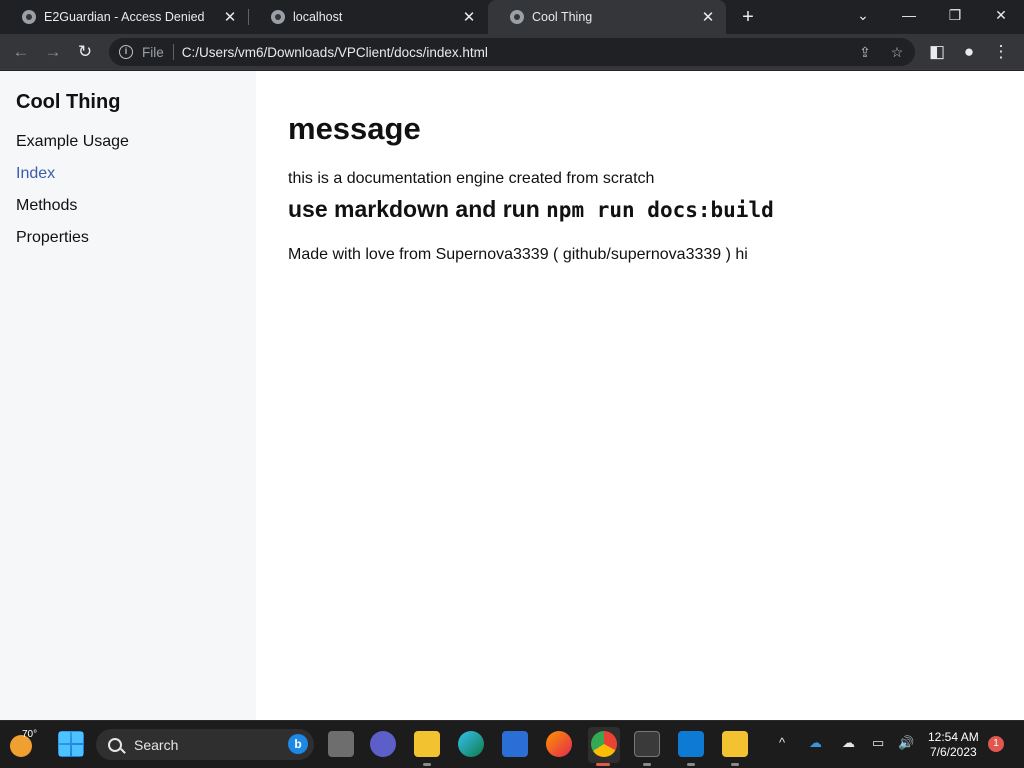 Image resolution: width=1024 pixels, height=768 pixels. What do you see at coordinates (427, 744) in the screenshot?
I see `file-explorer-icon` at bounding box center [427, 744].